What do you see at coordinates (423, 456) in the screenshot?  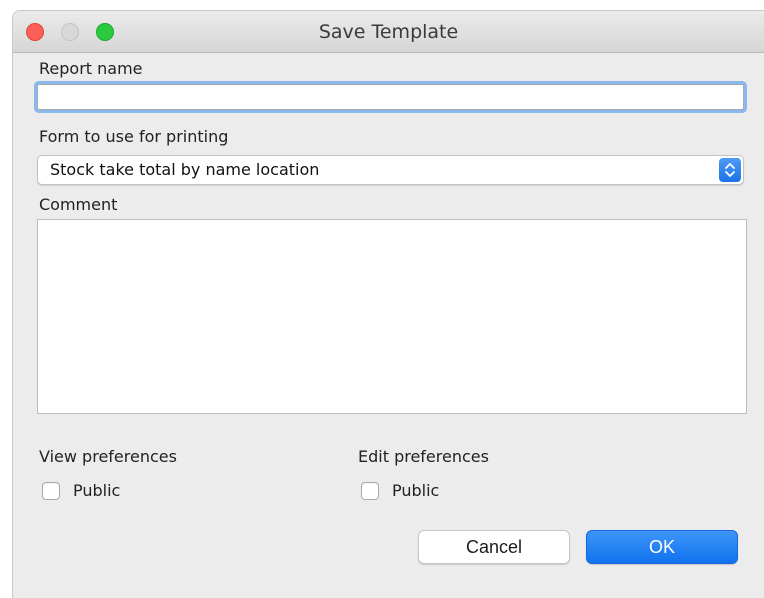 I see `edit-preferences-label: Edit preferences` at bounding box center [423, 456].